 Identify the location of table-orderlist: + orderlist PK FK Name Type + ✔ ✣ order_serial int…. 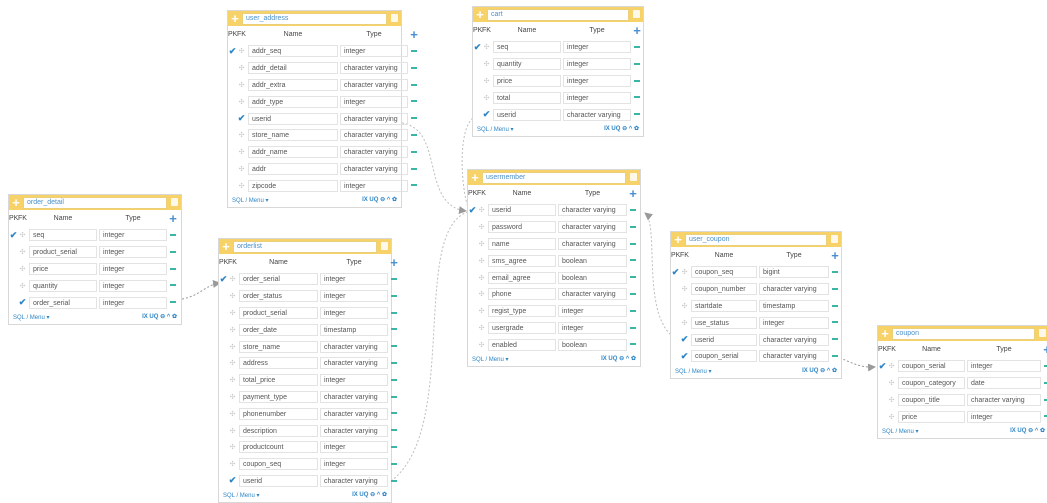
(308, 370).